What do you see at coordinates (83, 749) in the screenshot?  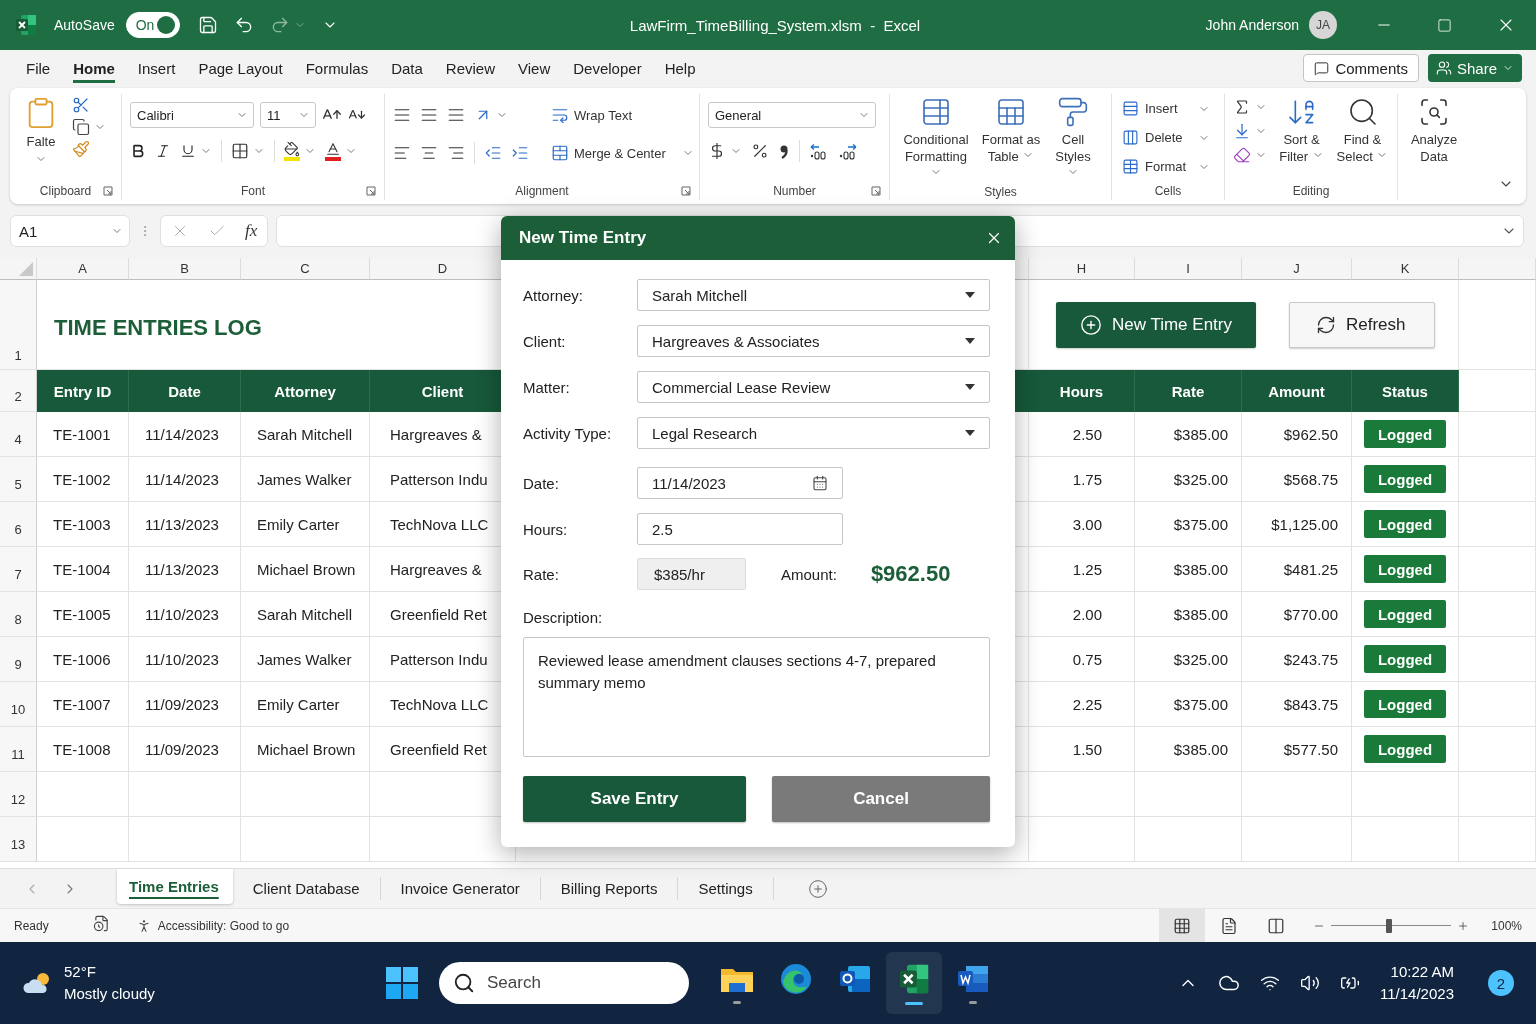 I see `table-cell: TE-1008` at bounding box center [83, 749].